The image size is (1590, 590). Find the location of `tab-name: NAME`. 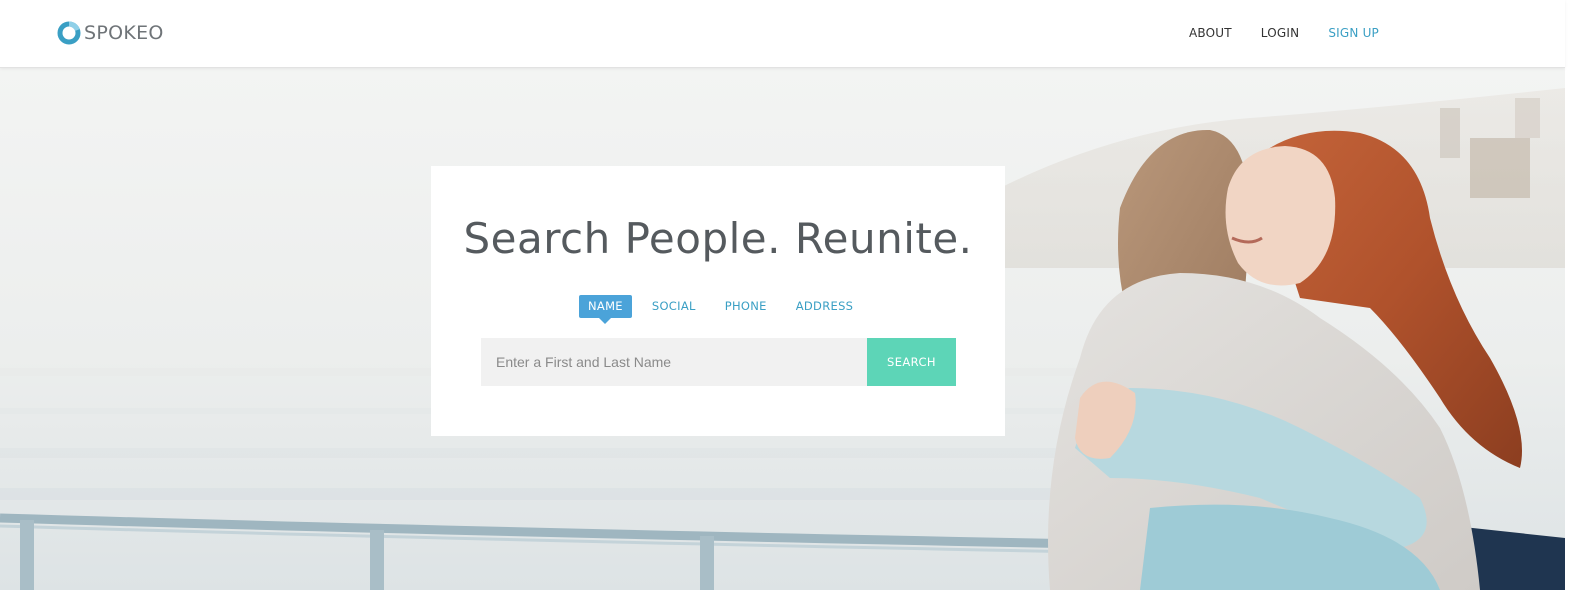

tab-name: NAME is located at coordinates (605, 309).